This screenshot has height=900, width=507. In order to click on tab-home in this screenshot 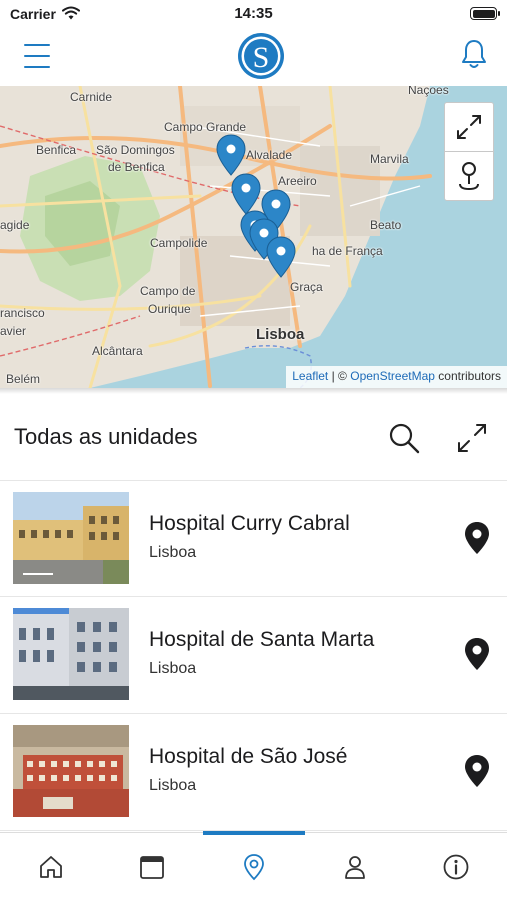, I will do `click(50, 866)`.